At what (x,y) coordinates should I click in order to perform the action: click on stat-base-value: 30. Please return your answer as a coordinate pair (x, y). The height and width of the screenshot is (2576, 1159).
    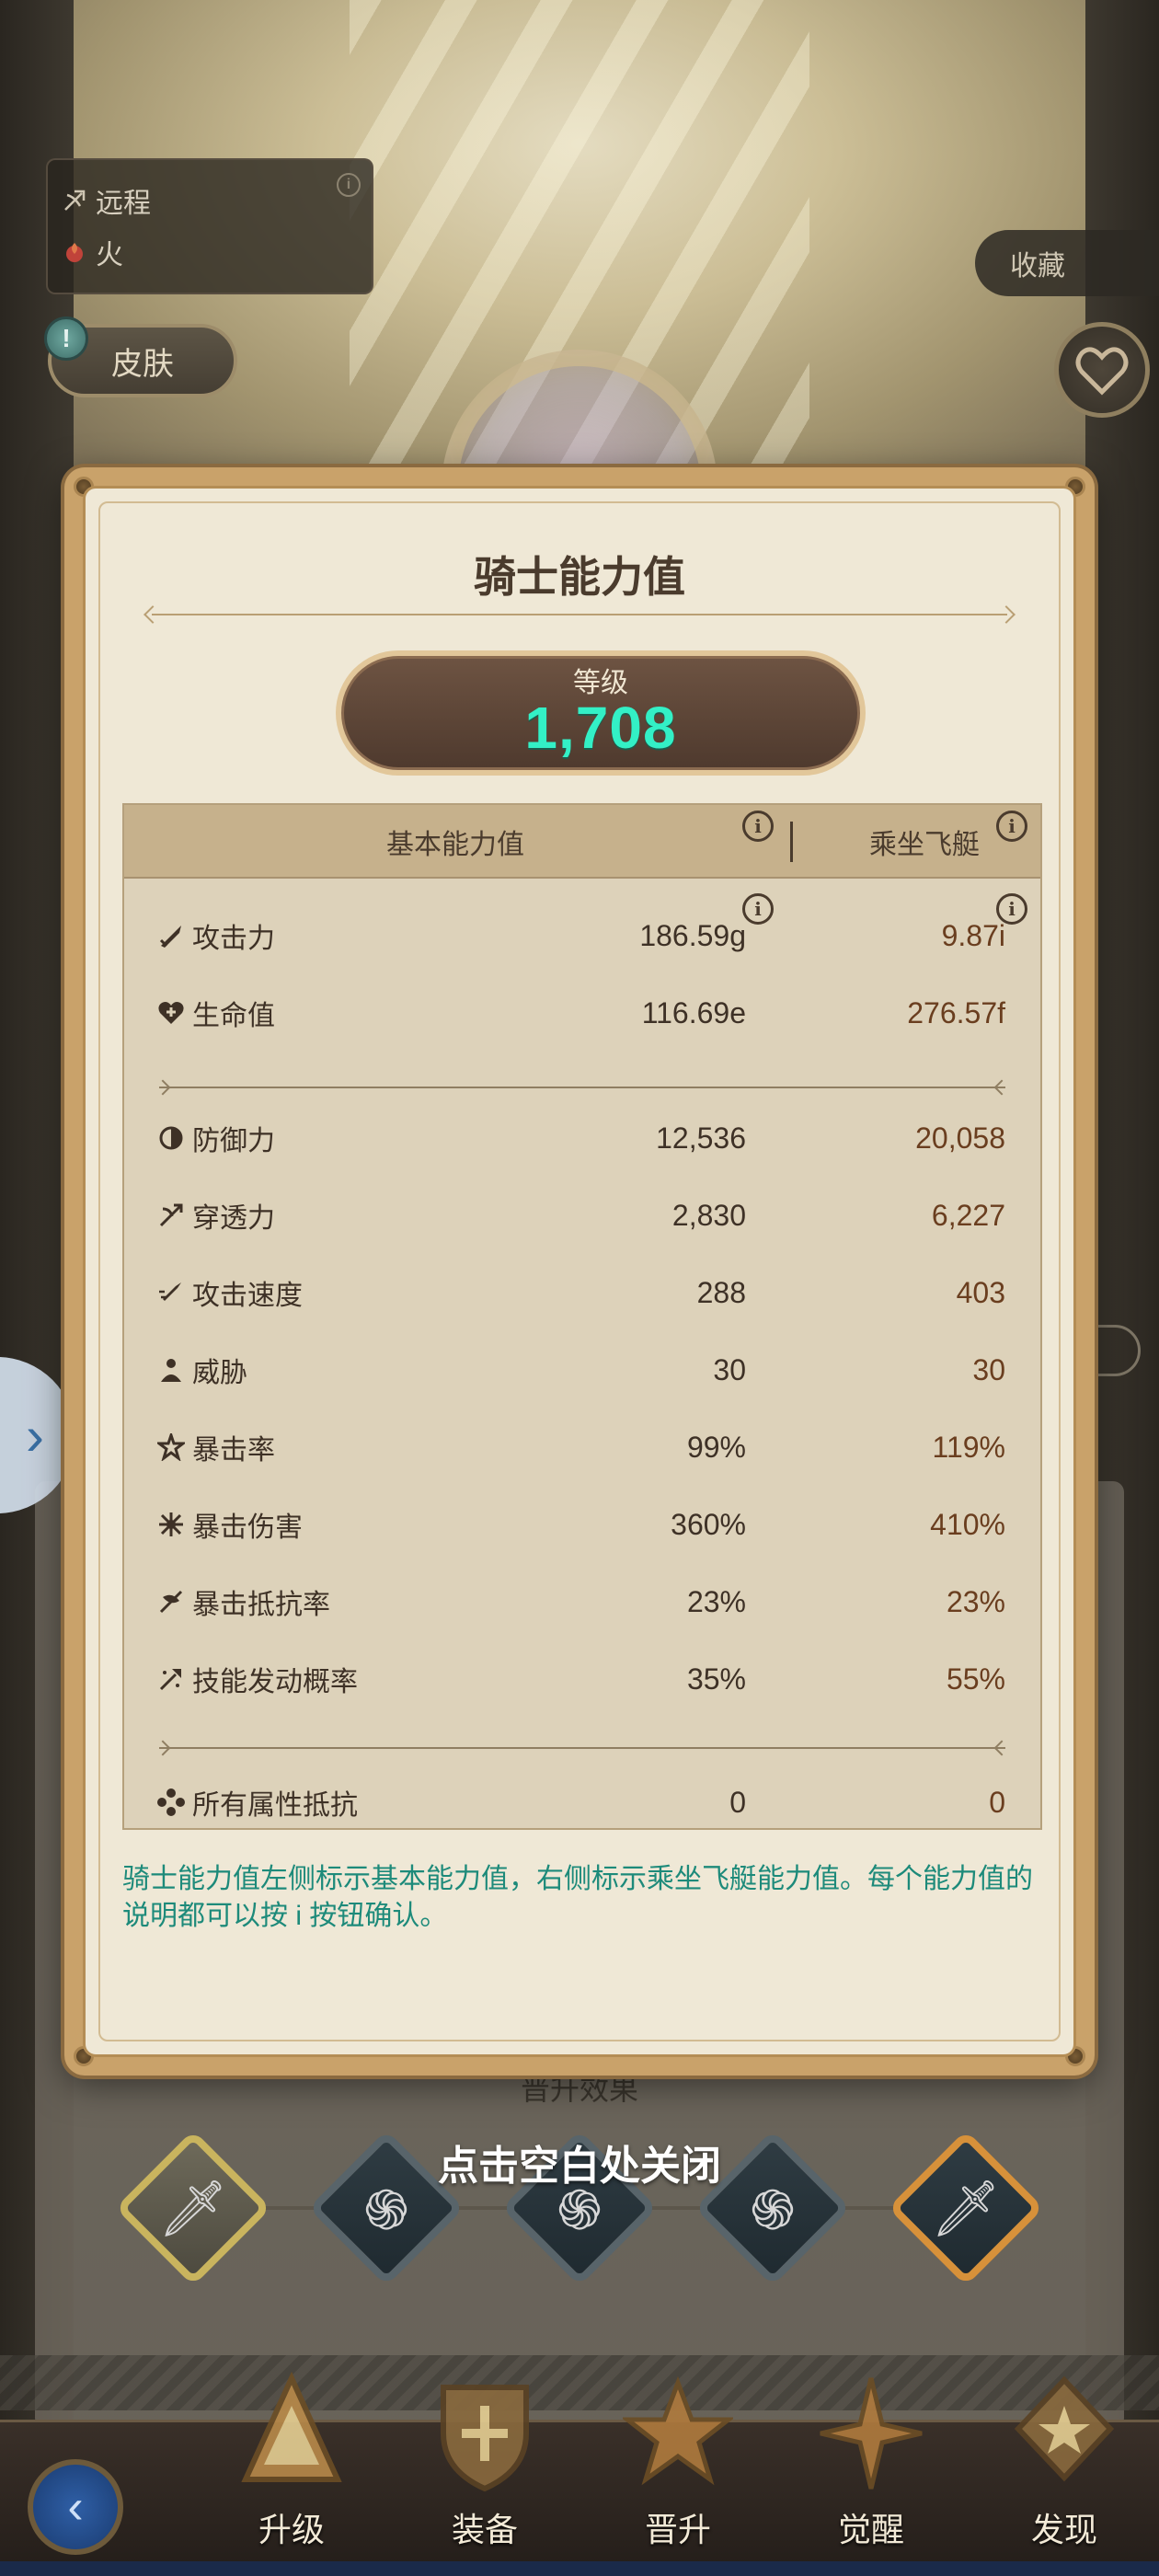
    Looking at the image, I should click on (729, 1369).